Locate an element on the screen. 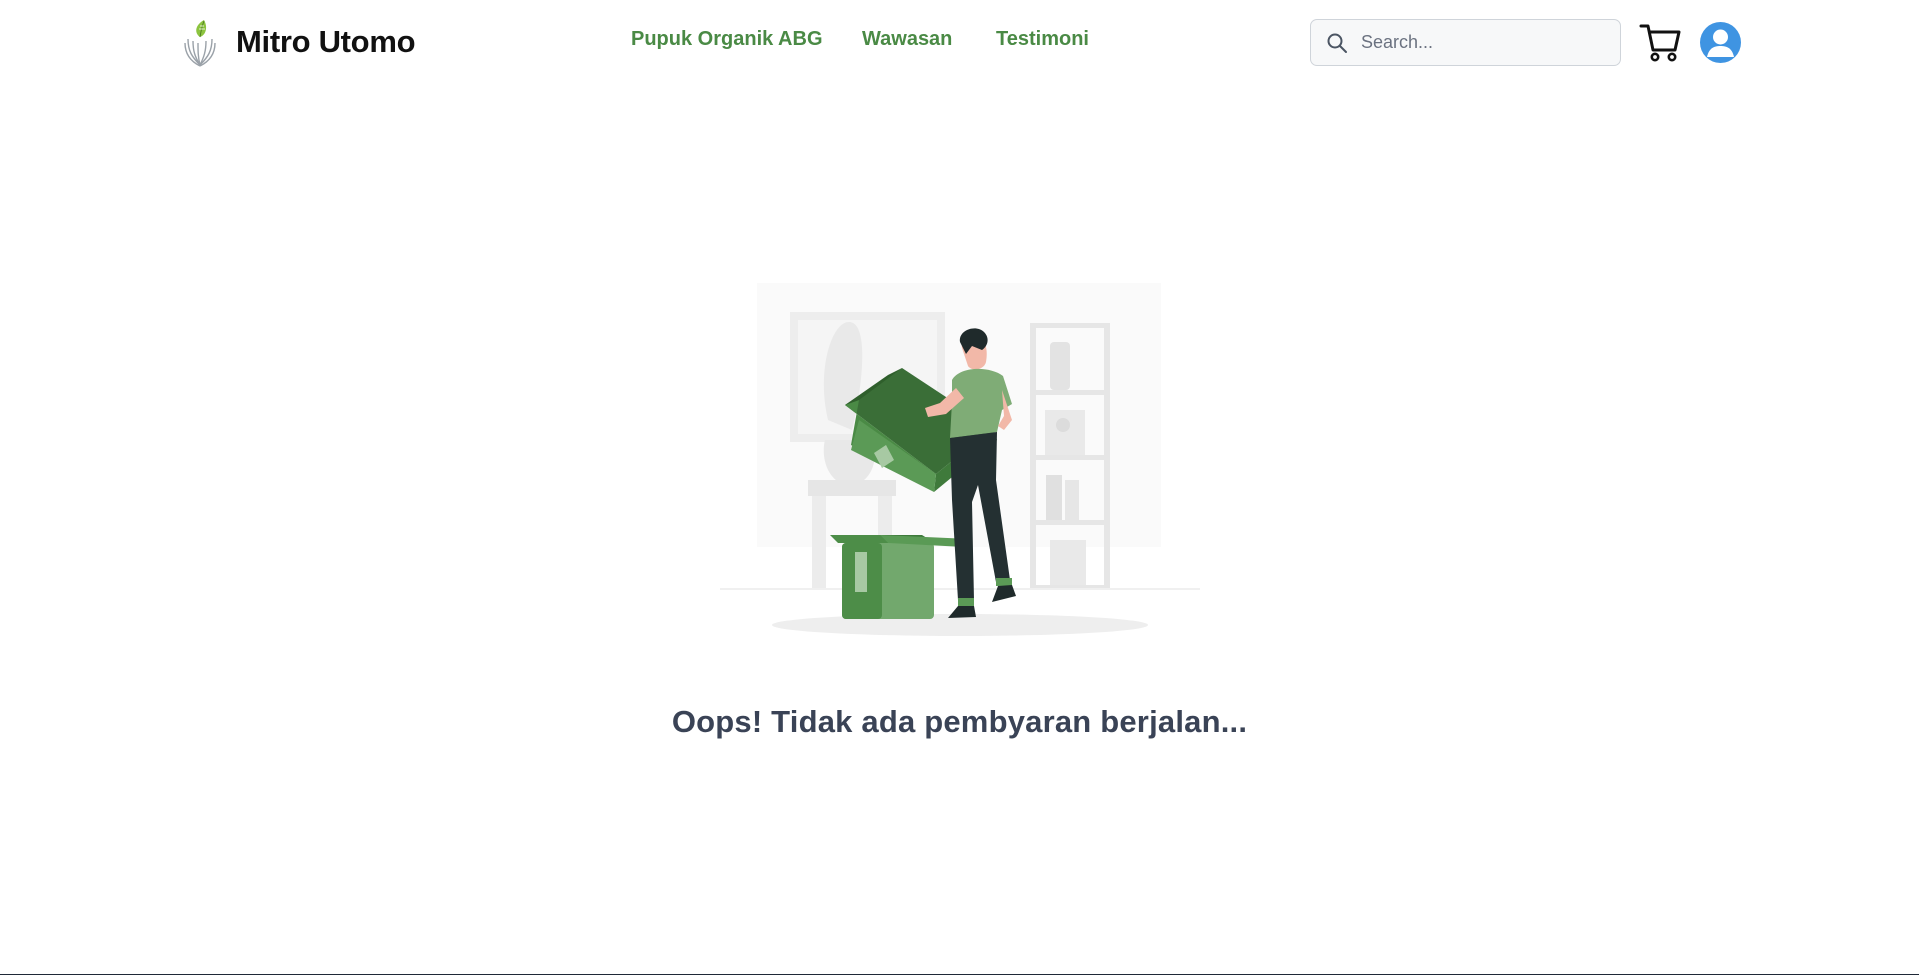 The image size is (1919, 975). empty-box-illustration is located at coordinates (960, 459).